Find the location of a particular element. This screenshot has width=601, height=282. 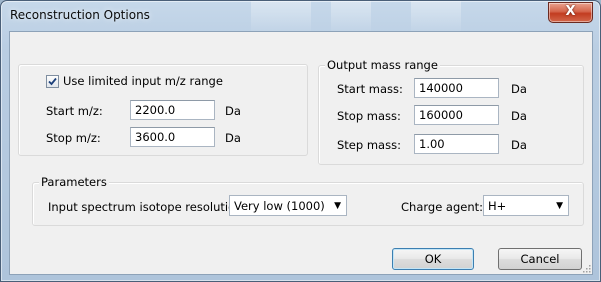

stop-mass-label: Stop mass: is located at coordinates (369, 116).